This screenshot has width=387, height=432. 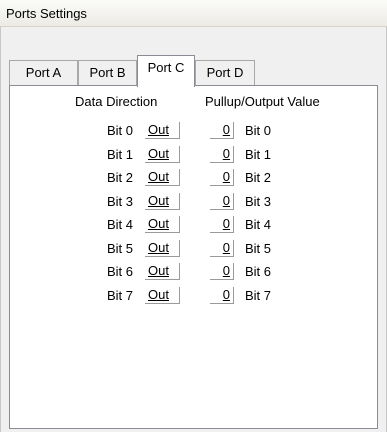 What do you see at coordinates (222, 201) in the screenshot?
I see `bit-3-value-button: 0` at bounding box center [222, 201].